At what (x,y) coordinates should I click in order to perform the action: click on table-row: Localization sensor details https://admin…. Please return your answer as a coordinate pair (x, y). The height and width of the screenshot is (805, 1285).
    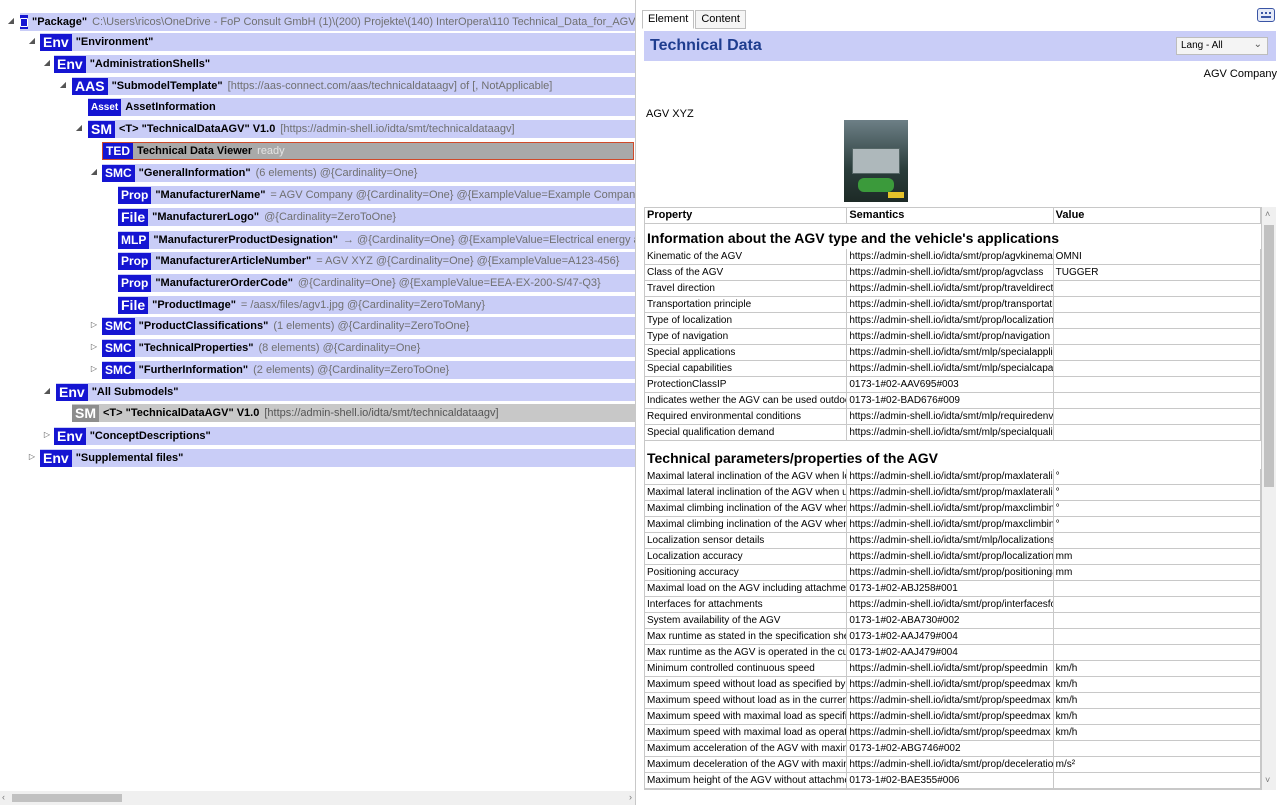
    Looking at the image, I should click on (953, 541).